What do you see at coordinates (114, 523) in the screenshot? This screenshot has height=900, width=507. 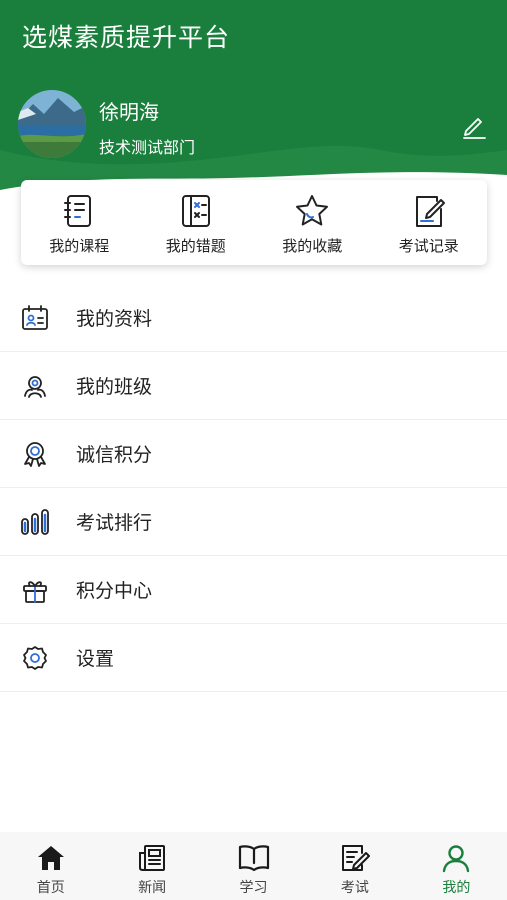 I see `menu-item-label: 考试排行` at bounding box center [114, 523].